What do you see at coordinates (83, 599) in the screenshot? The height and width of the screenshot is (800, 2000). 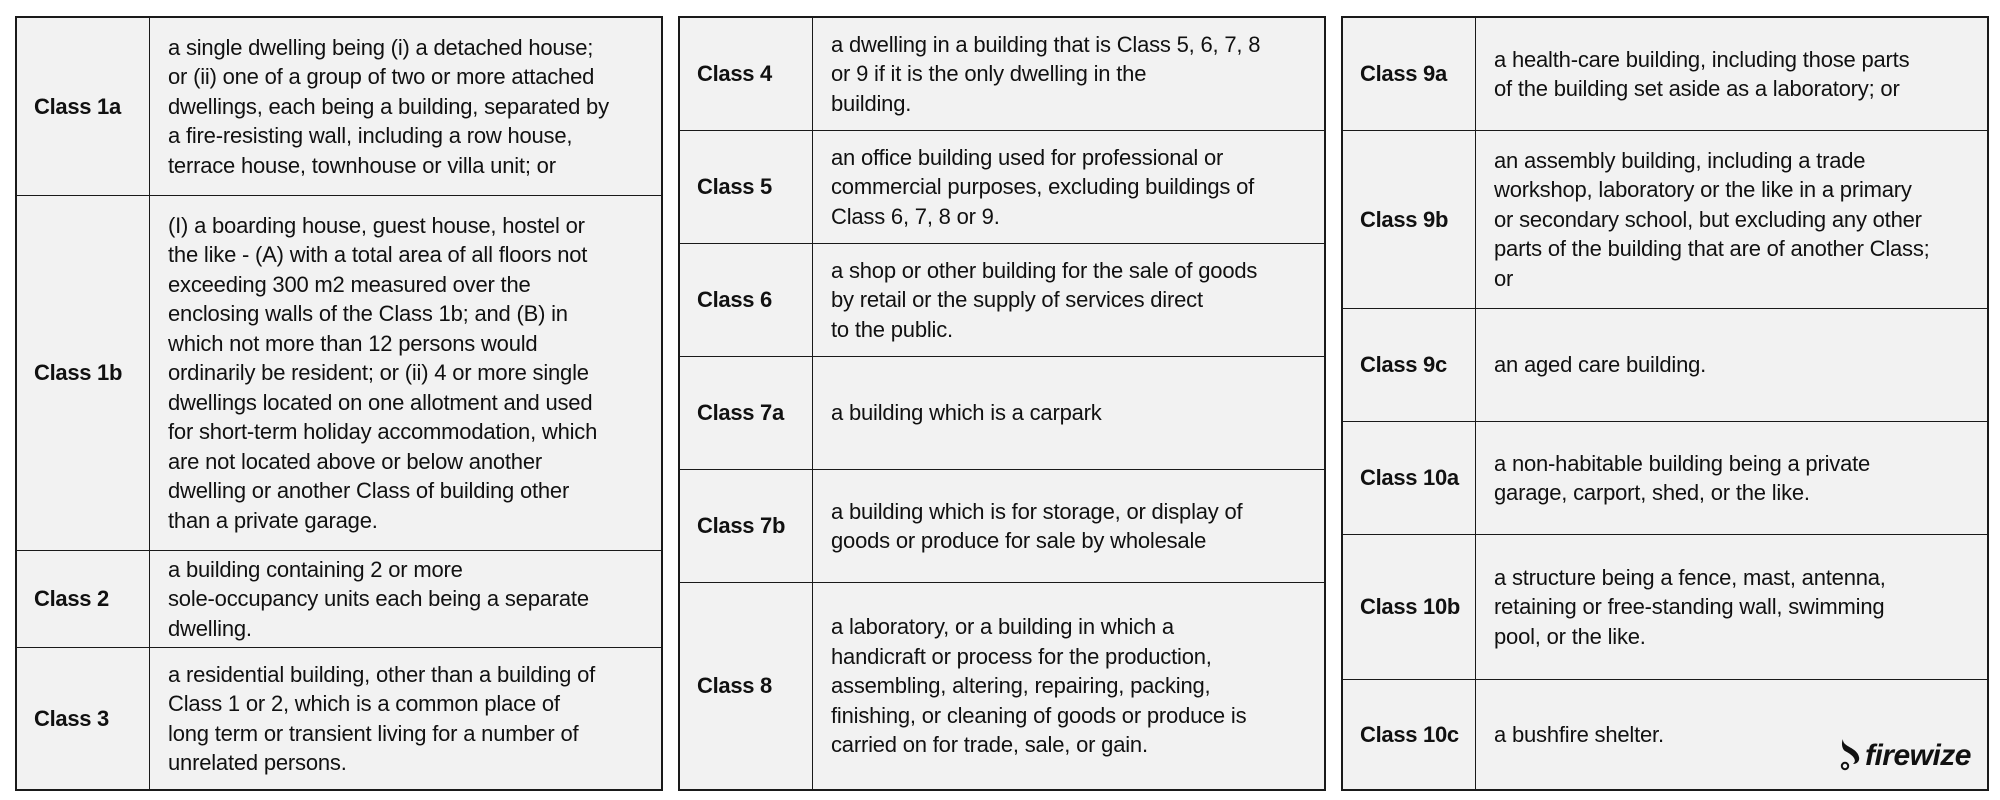 I see `class-label: Class 2` at bounding box center [83, 599].